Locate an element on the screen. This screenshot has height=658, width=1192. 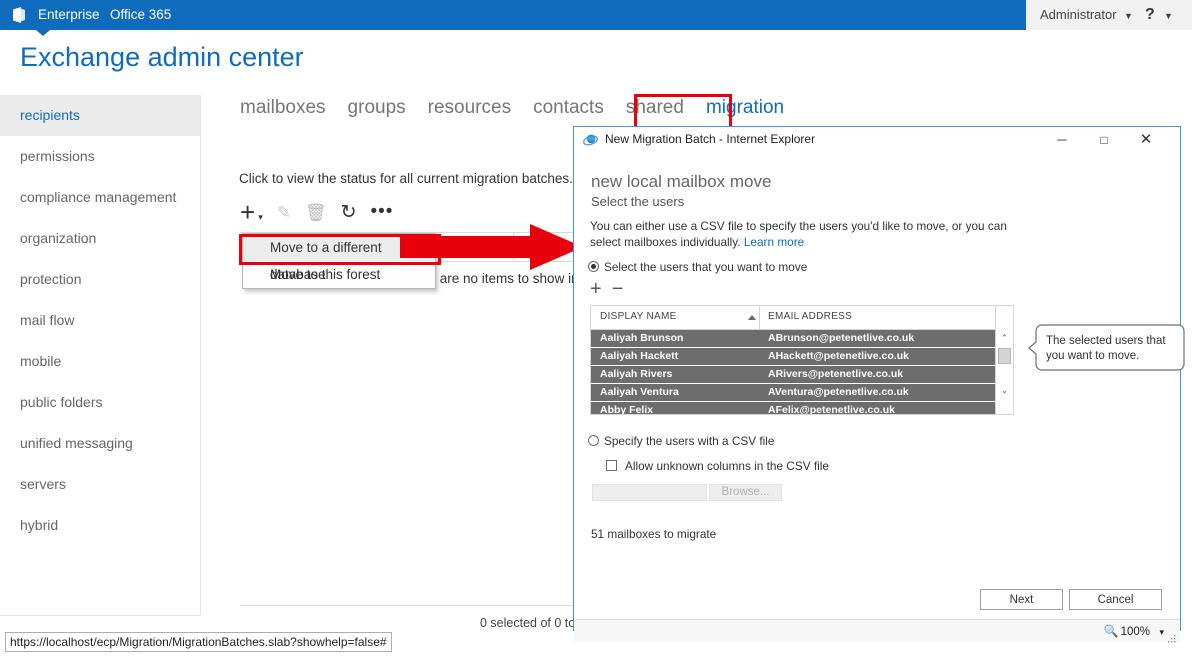
cell-display-name: Aaliyah Ventura is located at coordinates (639, 392).